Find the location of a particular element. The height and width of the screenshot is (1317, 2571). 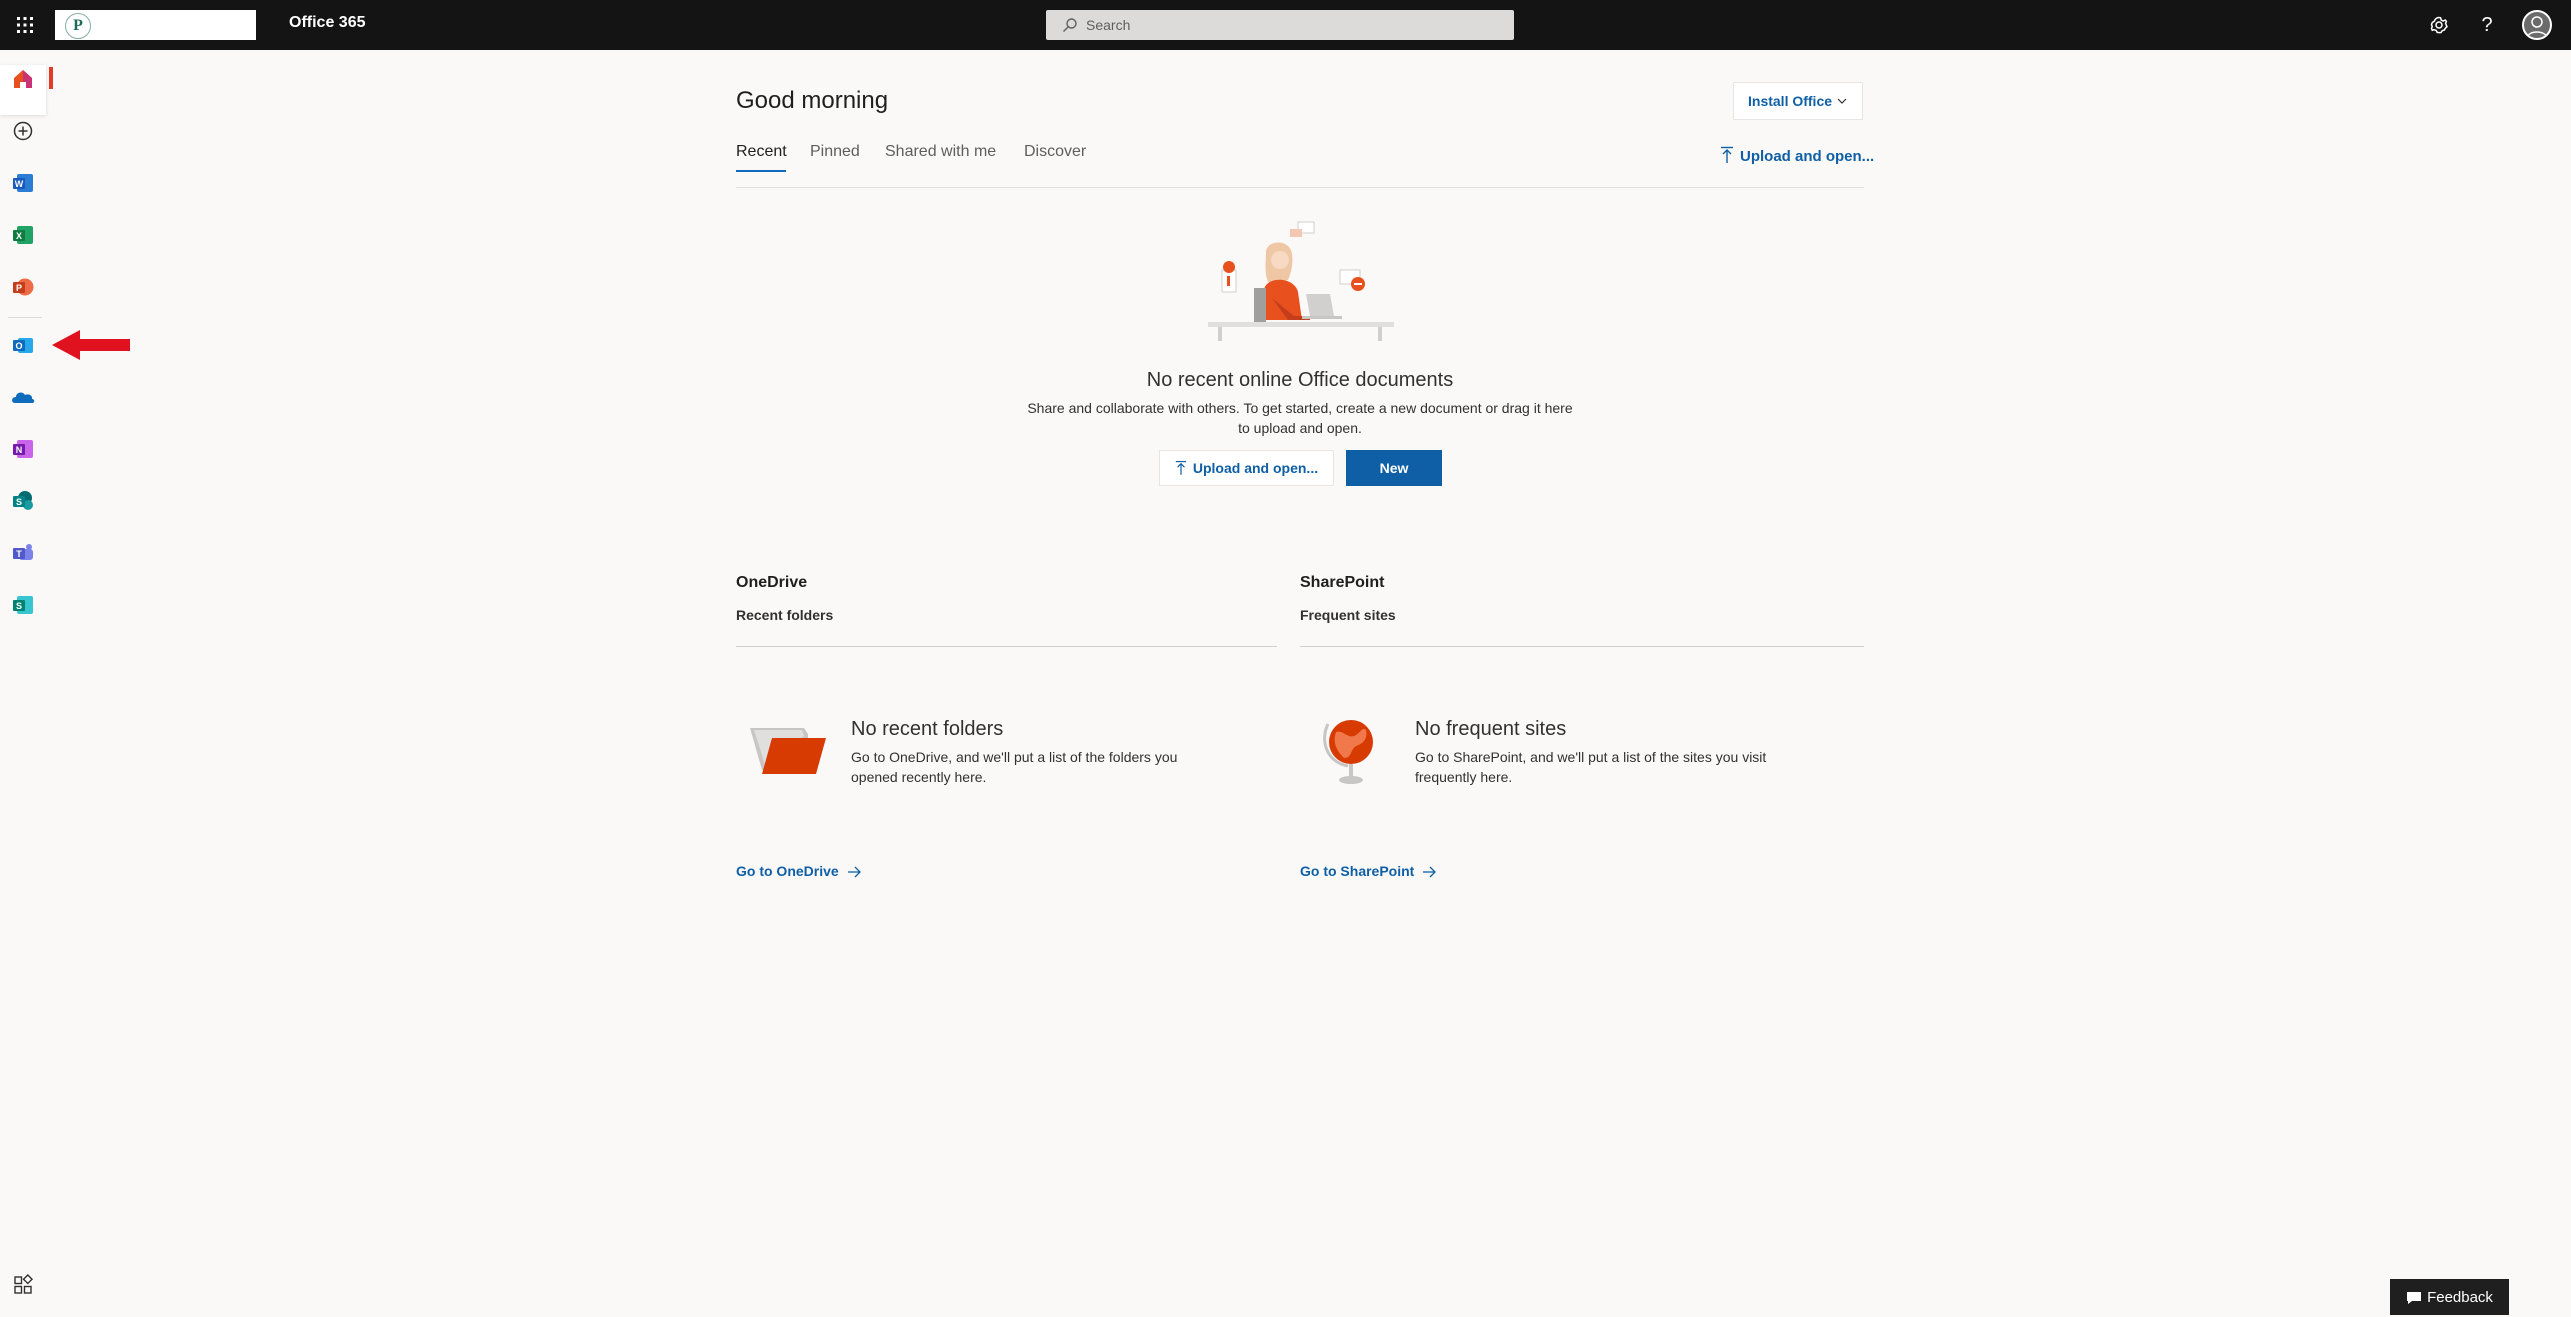

app-title: Office 365 is located at coordinates (327, 23).